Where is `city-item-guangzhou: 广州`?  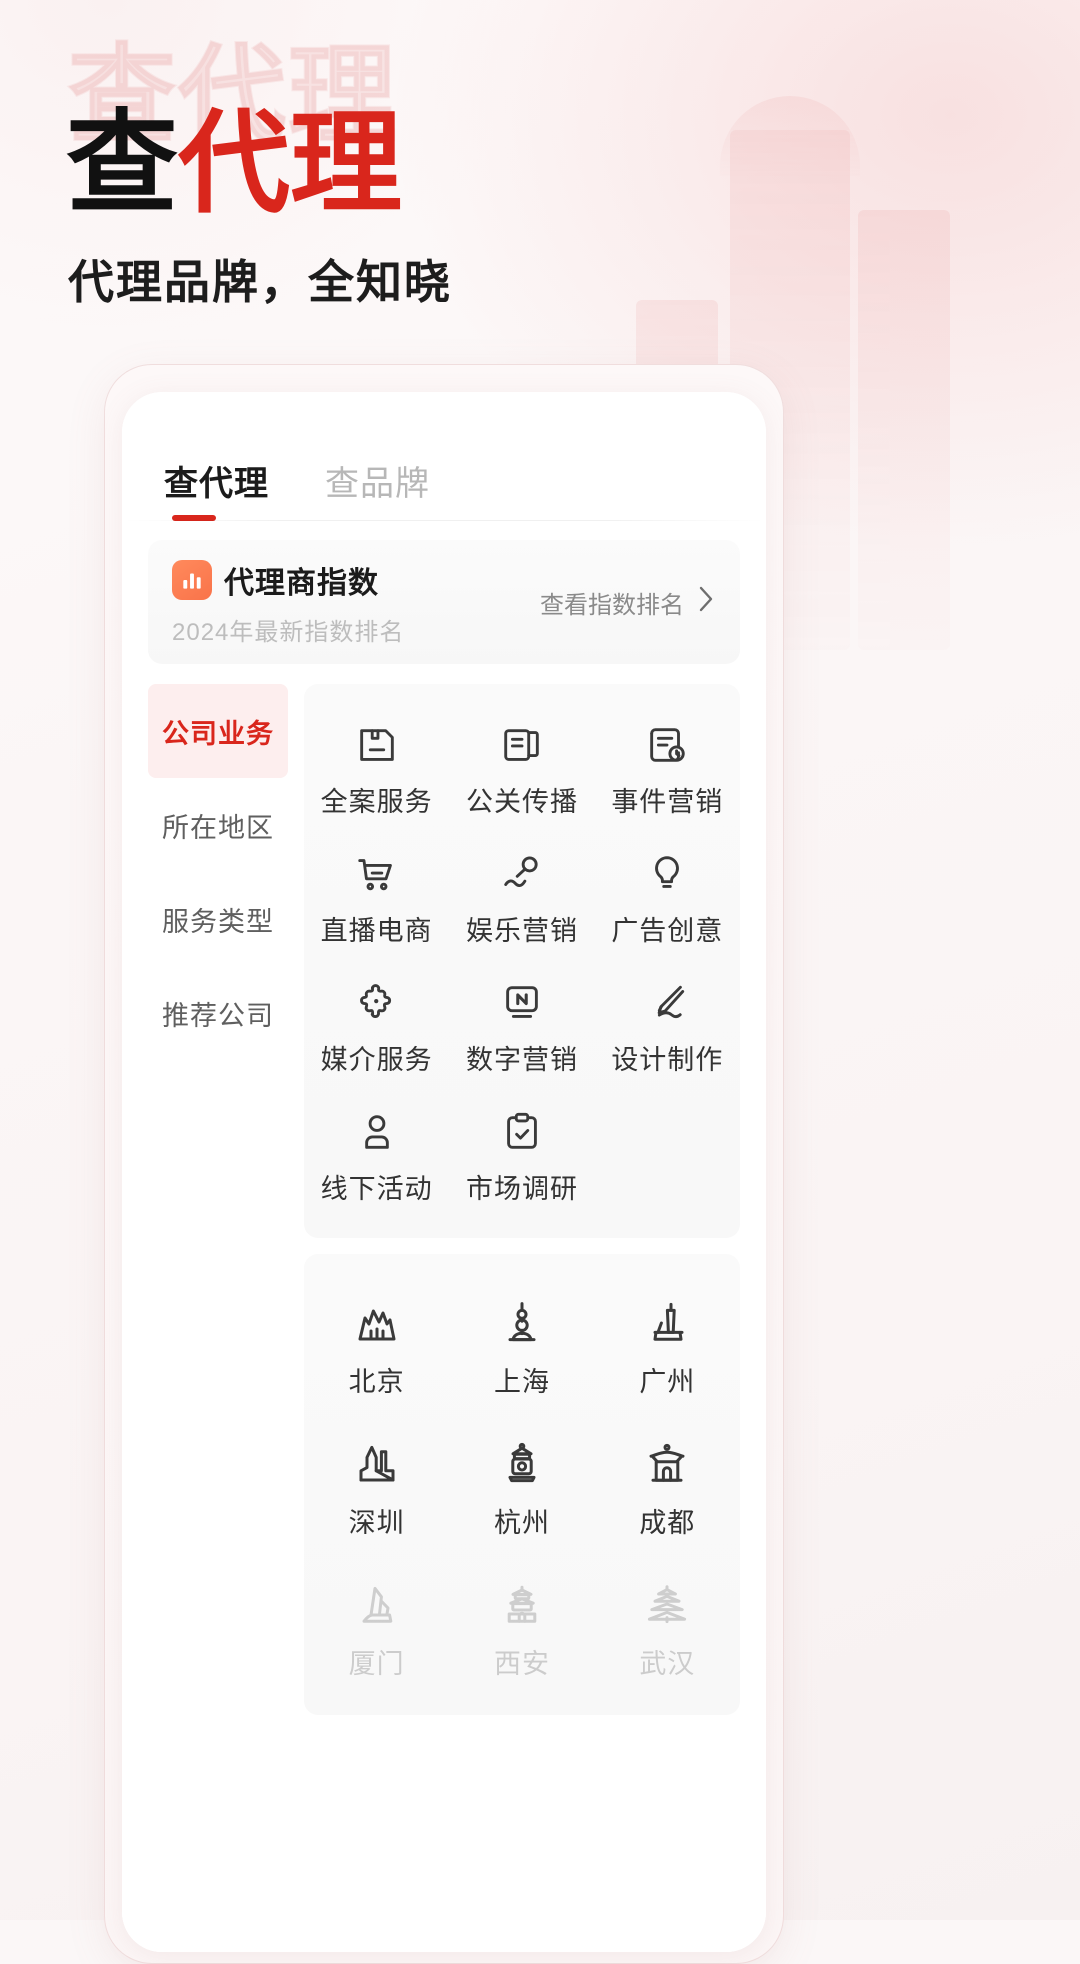 city-item-guangzhou: 广州 is located at coordinates (667, 1345).